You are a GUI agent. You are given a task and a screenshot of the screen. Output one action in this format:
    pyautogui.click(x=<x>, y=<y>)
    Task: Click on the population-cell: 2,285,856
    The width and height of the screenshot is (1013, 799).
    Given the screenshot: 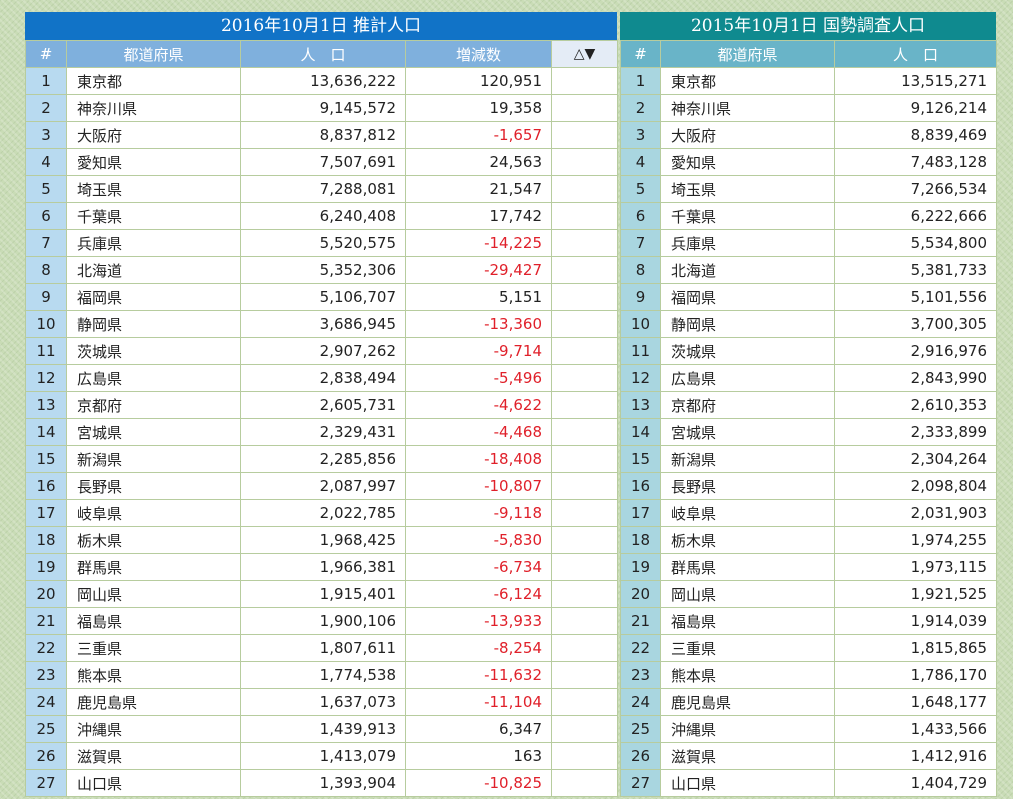 What is the action you would take?
    pyautogui.click(x=323, y=459)
    